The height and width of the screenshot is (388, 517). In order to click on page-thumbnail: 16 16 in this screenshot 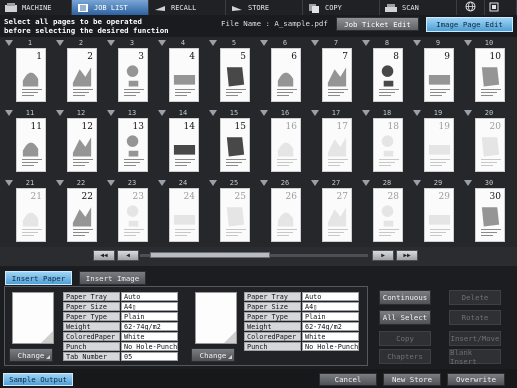, I will do `click(282, 142)`.